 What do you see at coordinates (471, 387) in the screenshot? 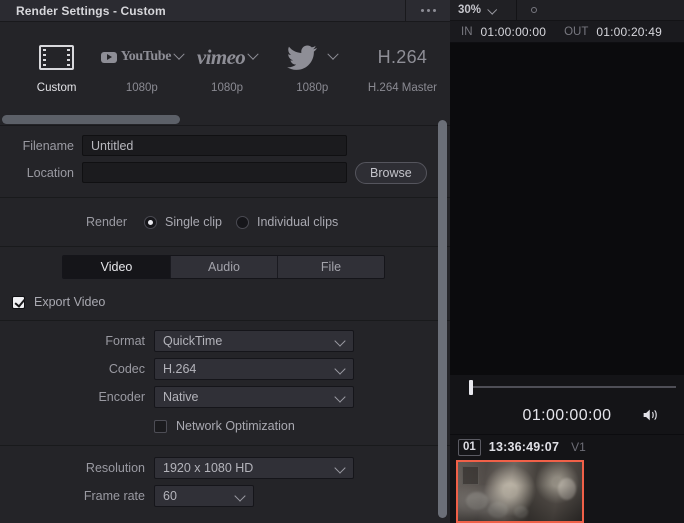
I see `playhead-handle` at bounding box center [471, 387].